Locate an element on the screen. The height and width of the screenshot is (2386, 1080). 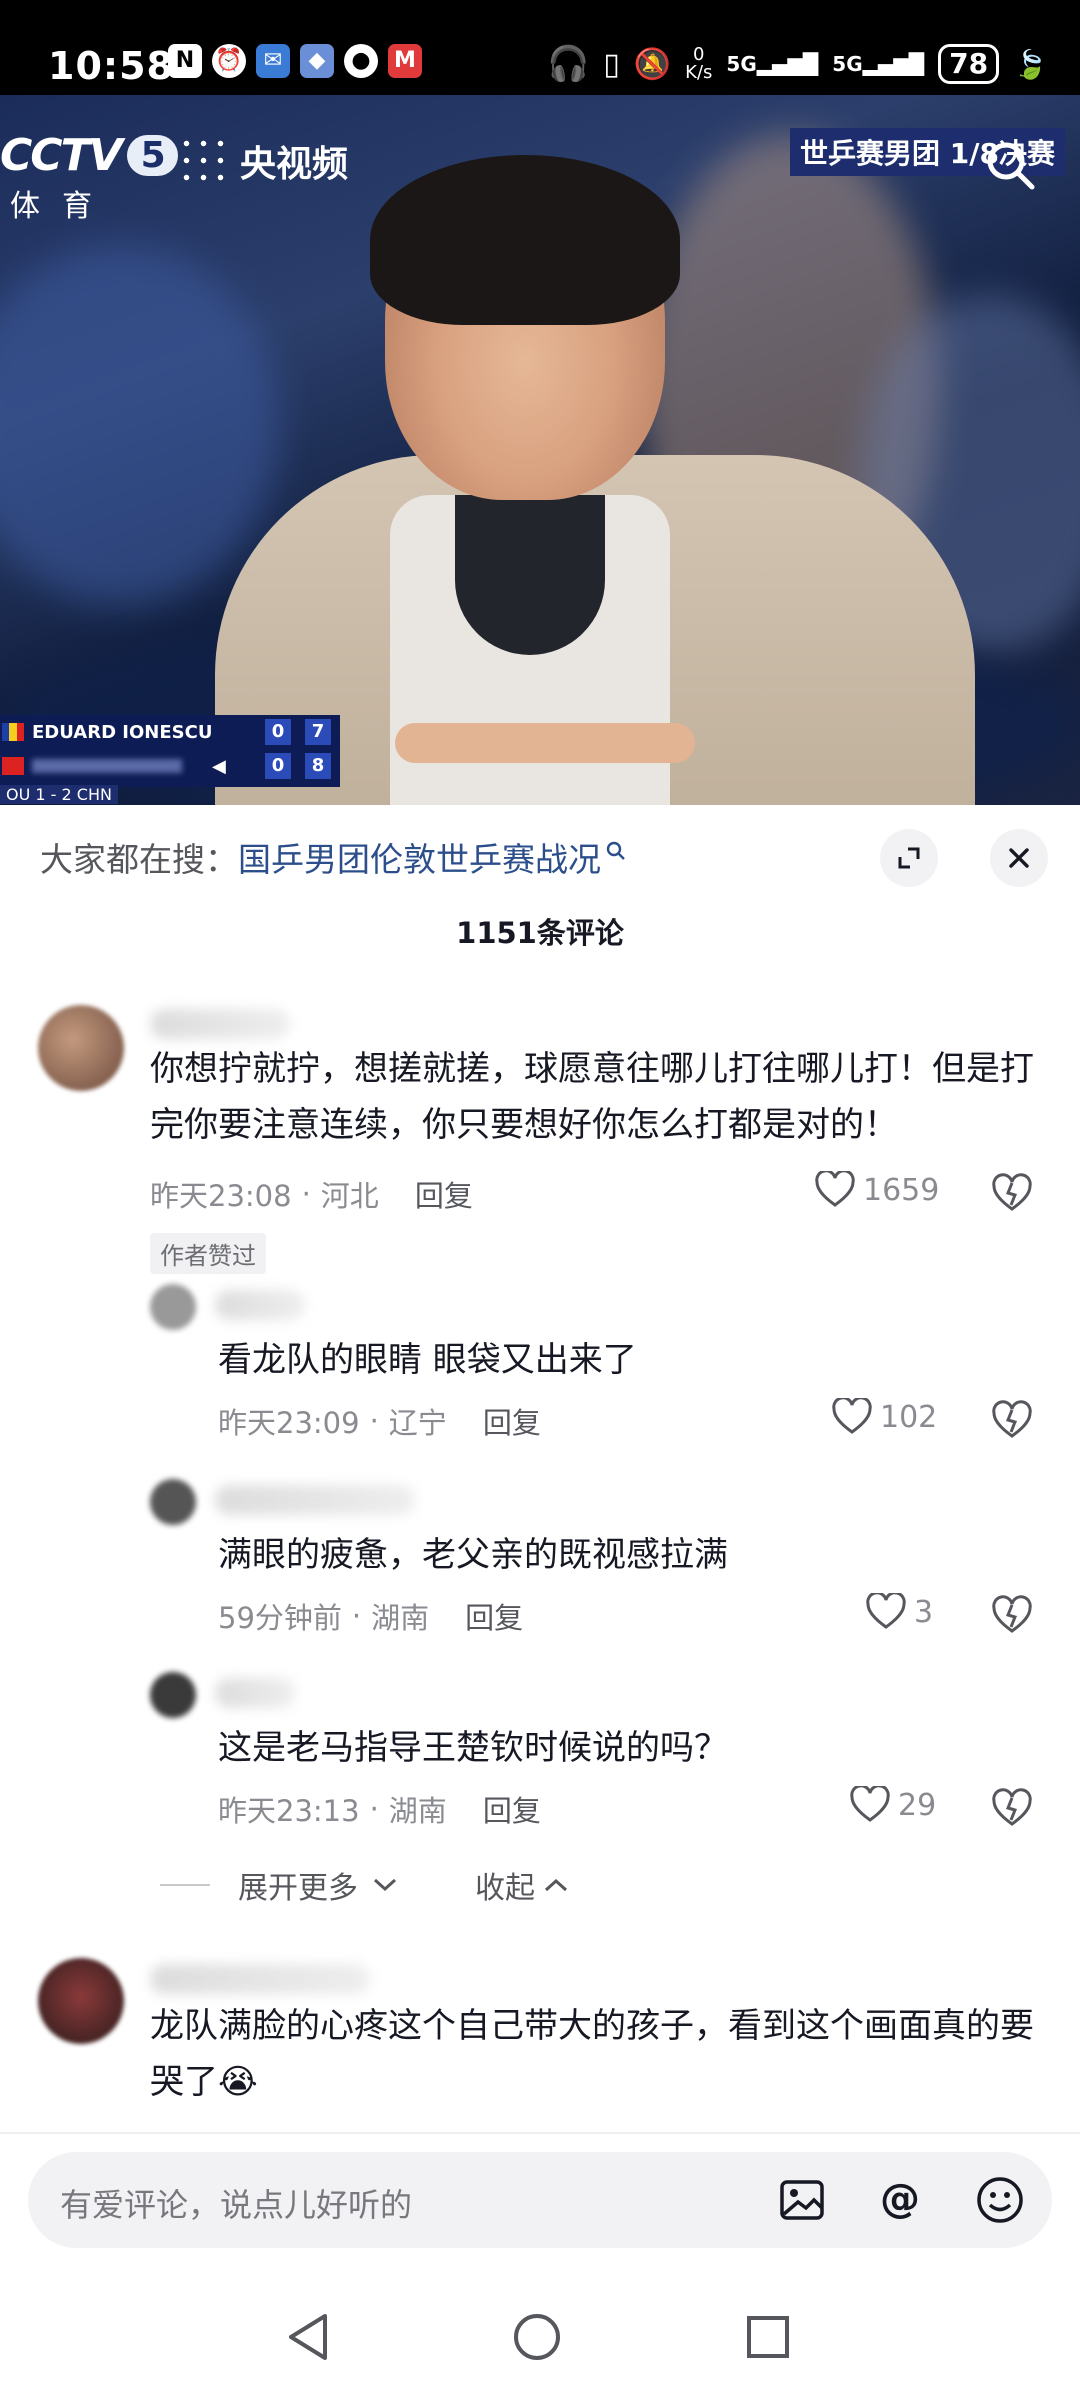
back-icon is located at coordinates (308, 2337).